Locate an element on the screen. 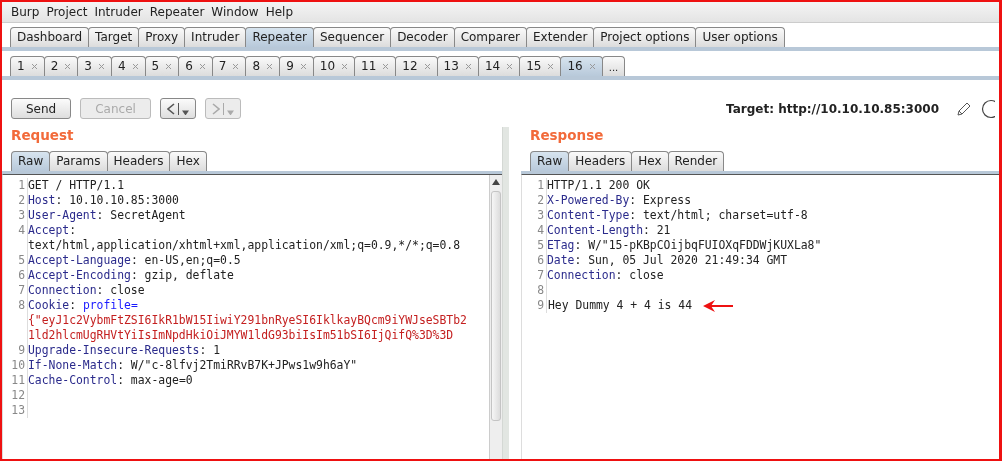  tab: Repeater is located at coordinates (279, 37).